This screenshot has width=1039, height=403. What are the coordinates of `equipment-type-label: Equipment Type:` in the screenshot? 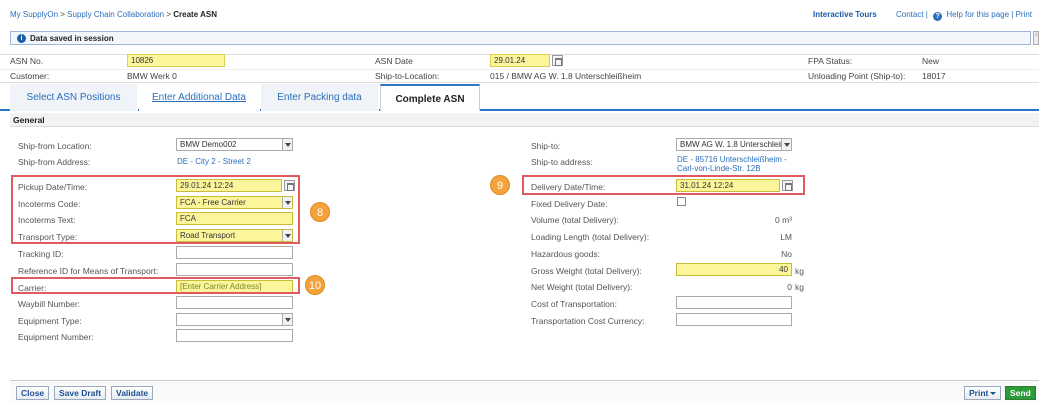 It's located at (50, 321).